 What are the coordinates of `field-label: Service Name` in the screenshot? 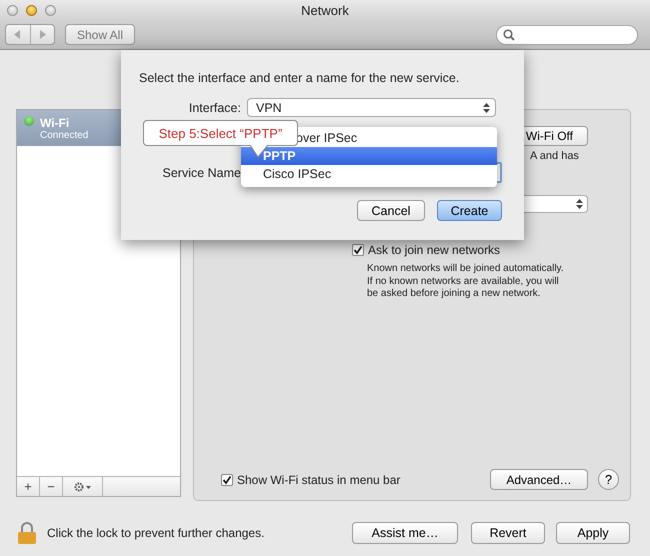 It's located at (202, 173).